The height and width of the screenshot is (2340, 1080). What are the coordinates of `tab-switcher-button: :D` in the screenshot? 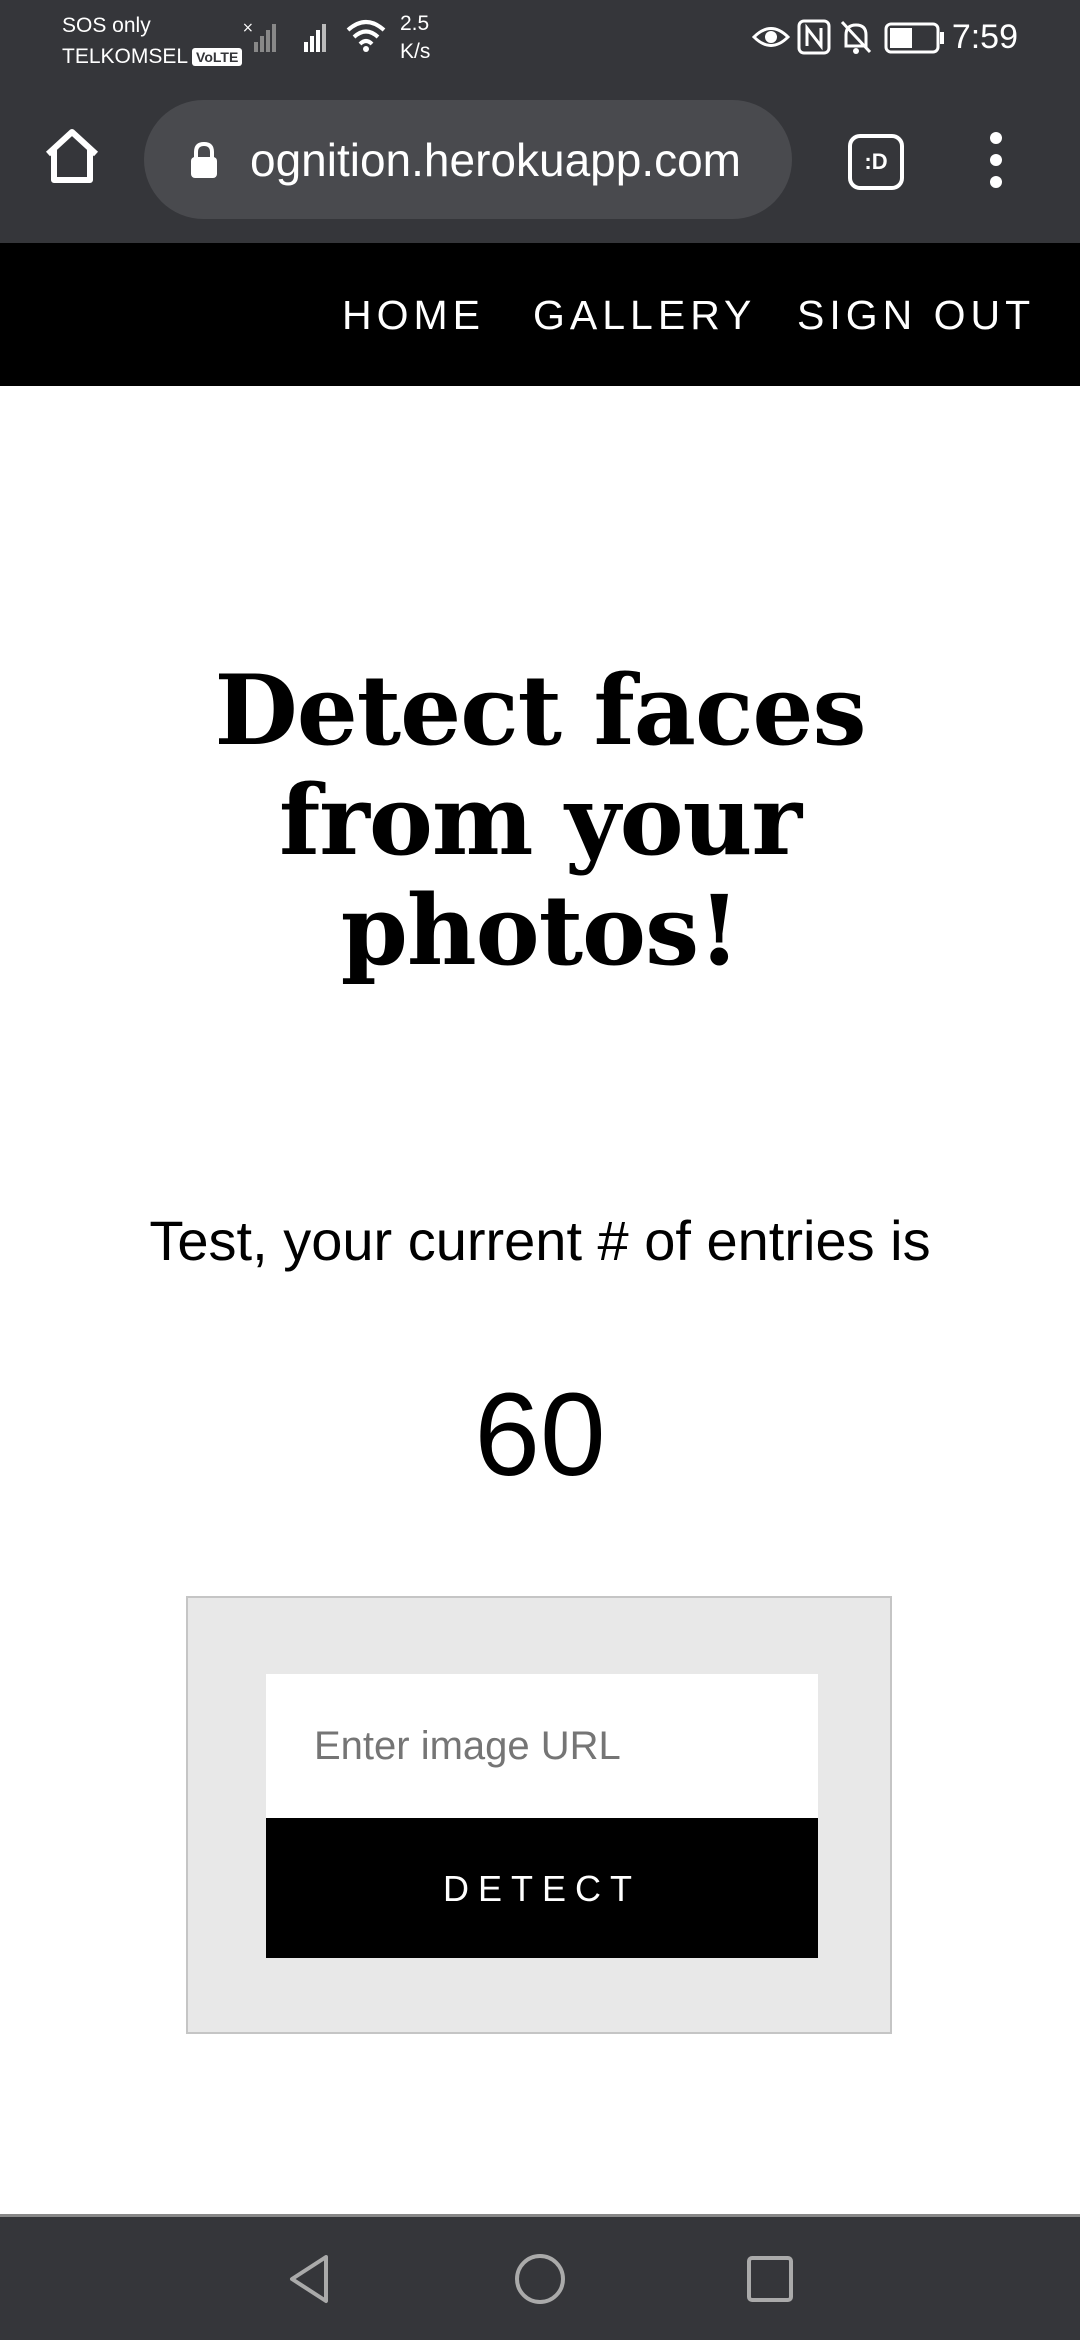 It's located at (876, 162).